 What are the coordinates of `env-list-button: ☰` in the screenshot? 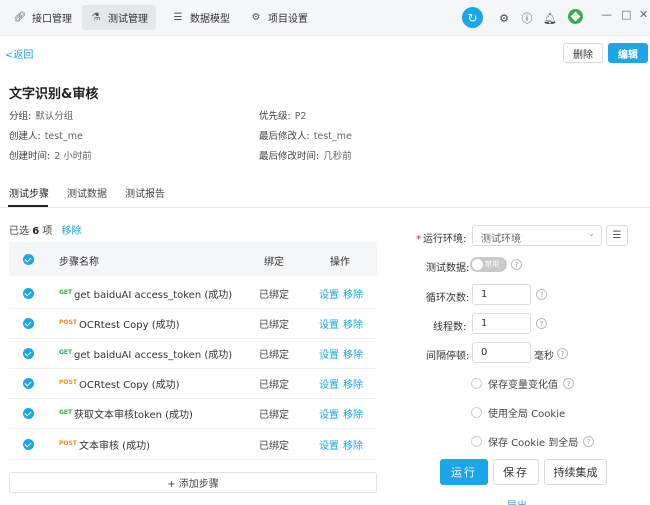 It's located at (617, 235).